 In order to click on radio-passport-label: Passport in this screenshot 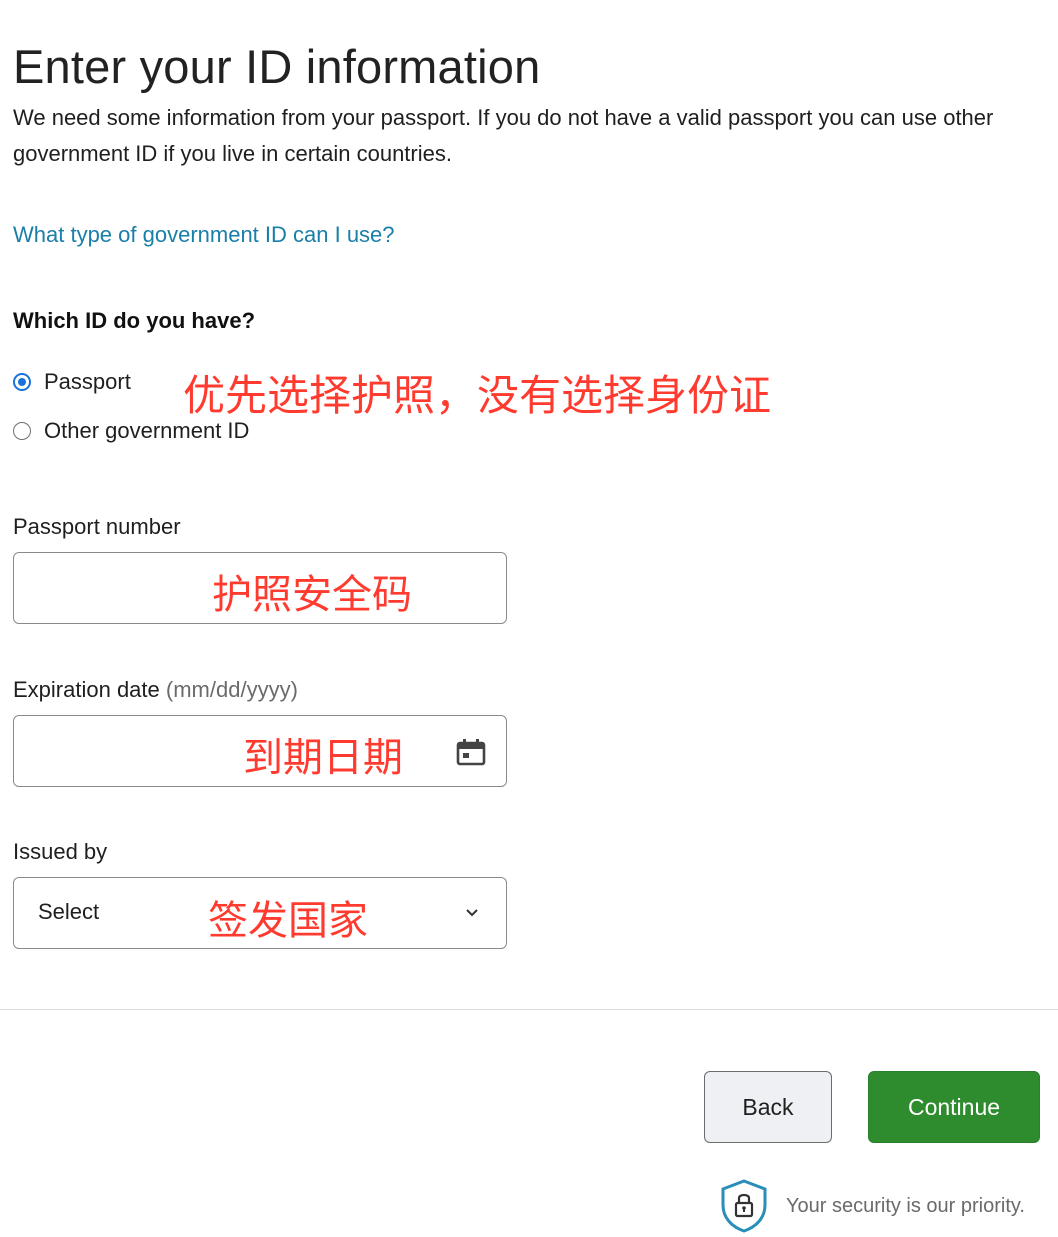, I will do `click(87, 381)`.